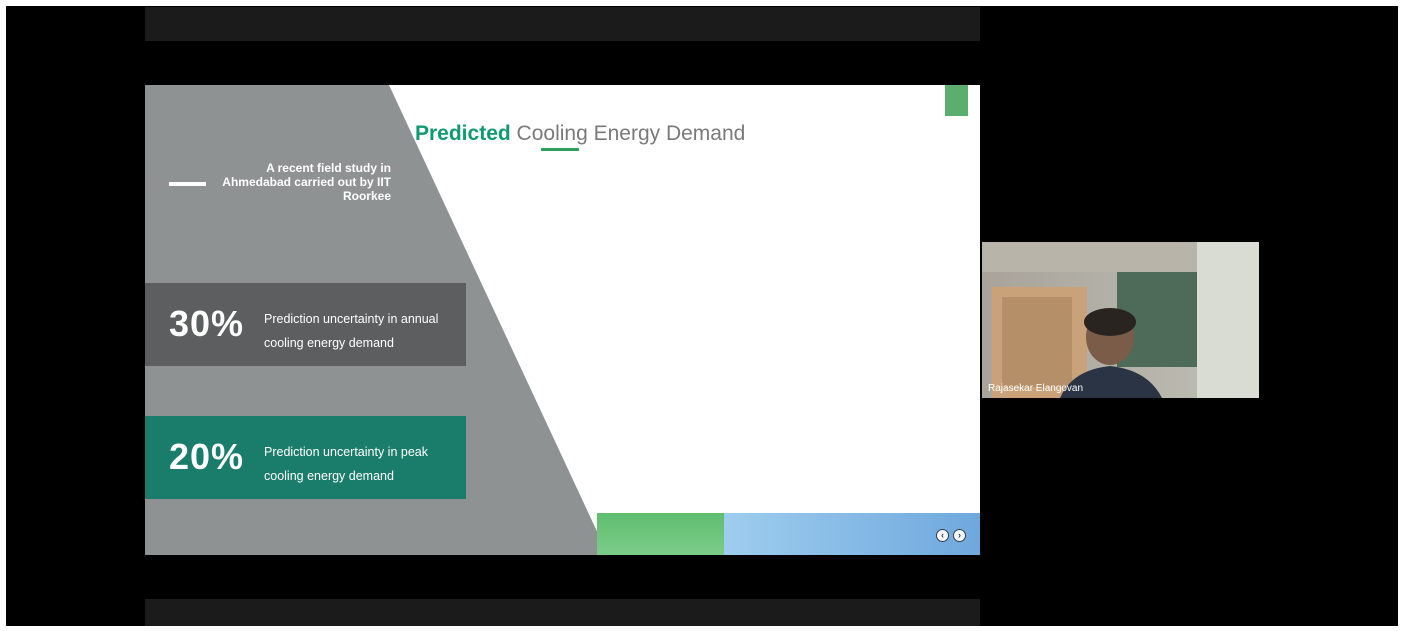 This screenshot has width=1406, height=631. What do you see at coordinates (631, 133) in the screenshot?
I see `slide-title-rest: Cooling Energy Demand` at bounding box center [631, 133].